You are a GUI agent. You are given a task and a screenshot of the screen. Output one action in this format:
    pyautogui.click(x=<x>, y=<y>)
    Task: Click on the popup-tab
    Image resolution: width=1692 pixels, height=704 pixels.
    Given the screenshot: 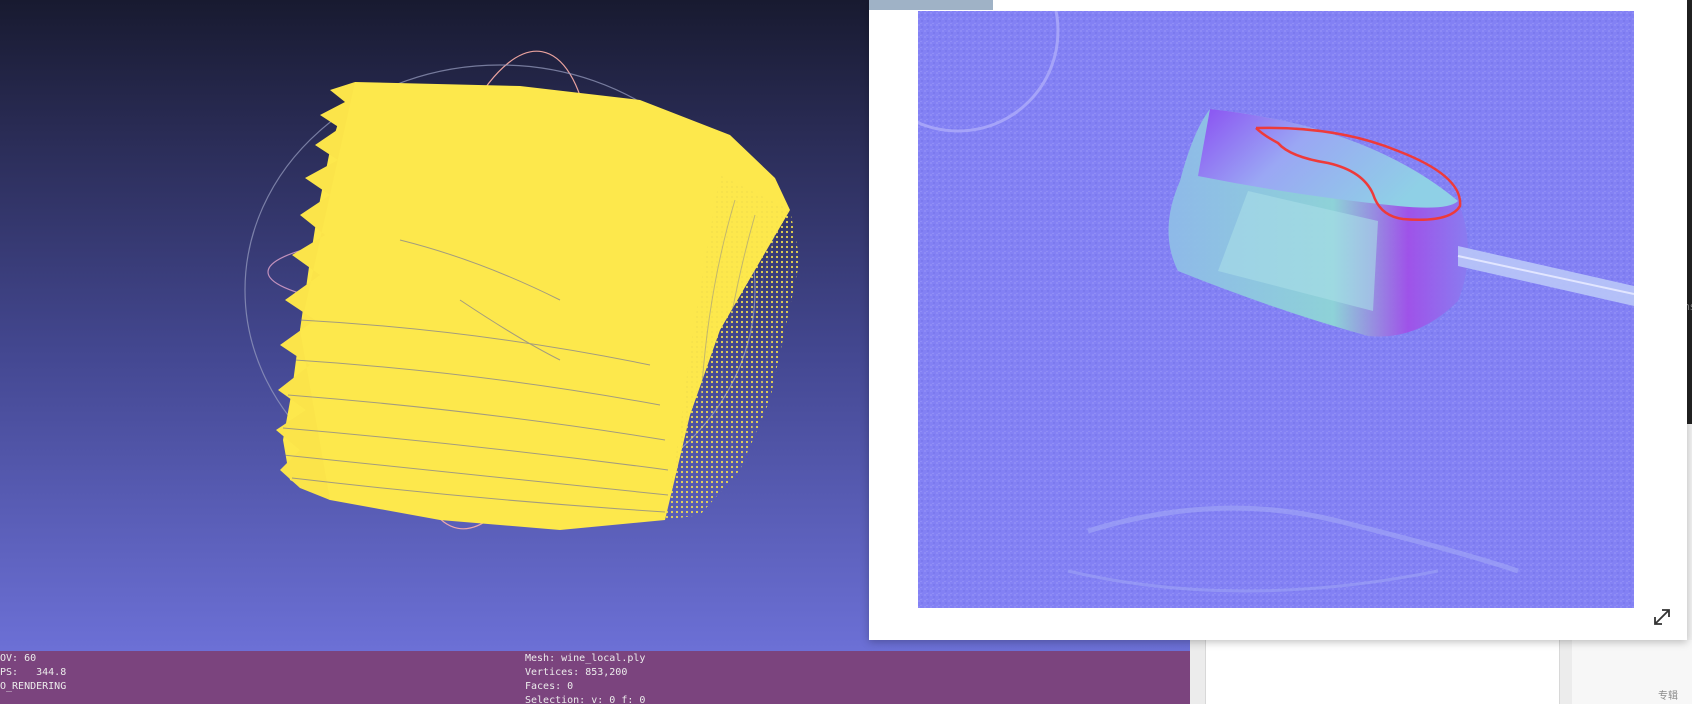 What is the action you would take?
    pyautogui.click(x=931, y=5)
    